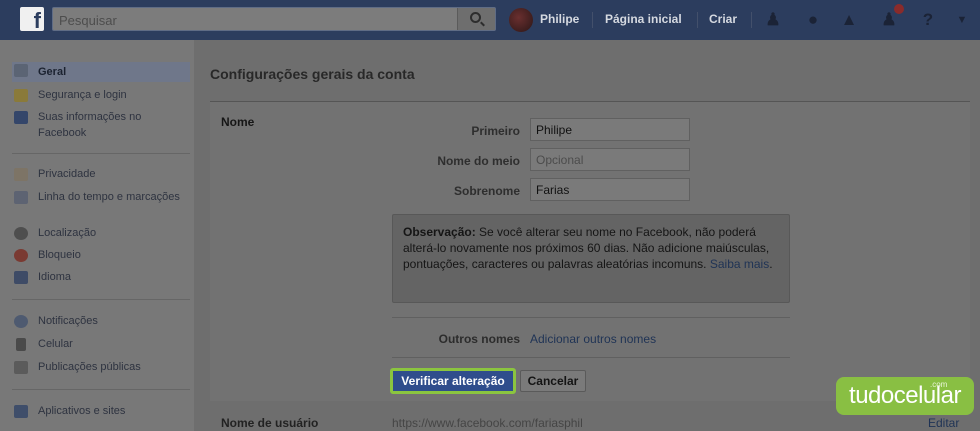 This screenshot has height=431, width=980. I want to click on search-button, so click(476, 19).